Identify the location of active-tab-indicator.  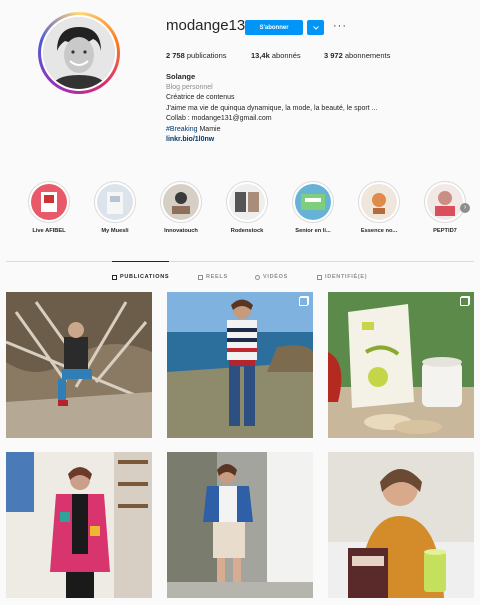
(140, 261).